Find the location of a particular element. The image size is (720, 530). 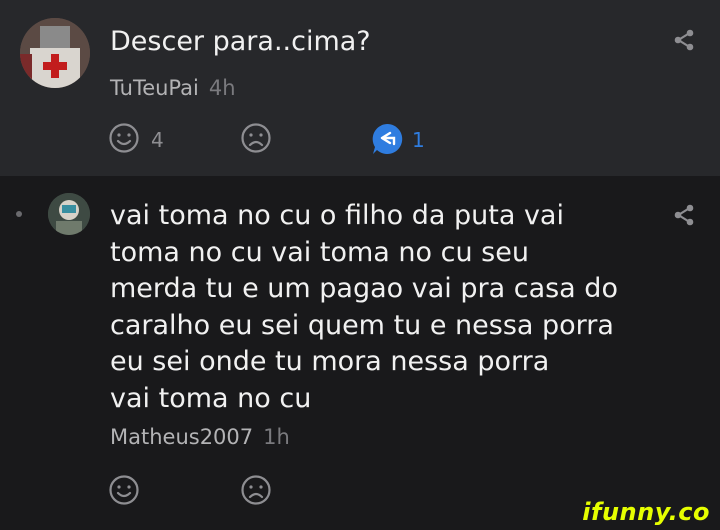

reply-username: Matheus2007 is located at coordinates (181, 437).